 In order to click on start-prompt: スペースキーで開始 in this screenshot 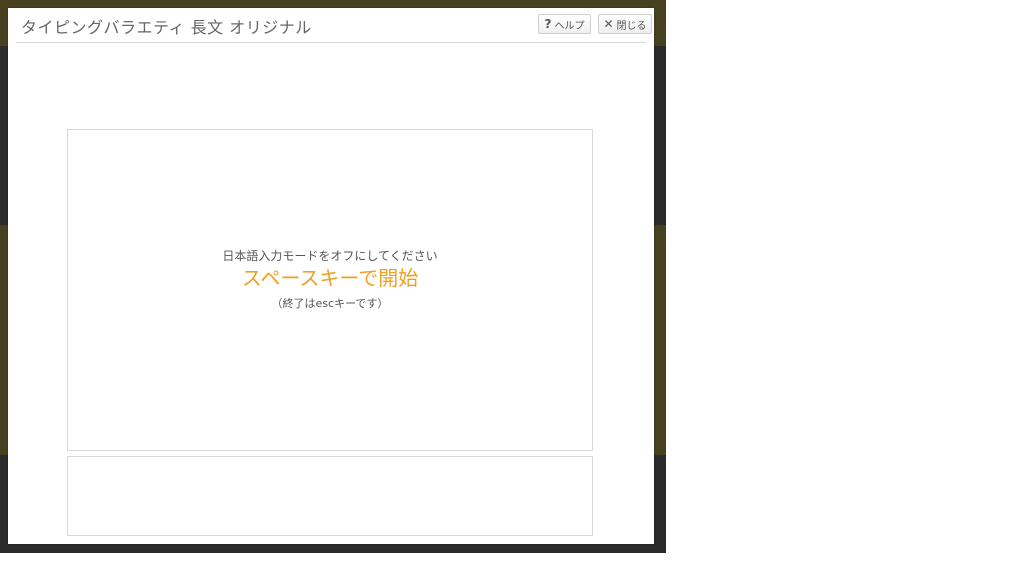, I will do `click(330, 278)`.